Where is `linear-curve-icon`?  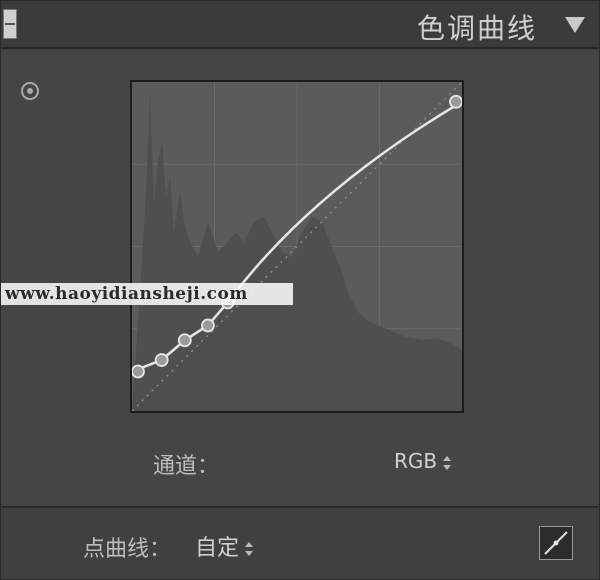
linear-curve-icon is located at coordinates (556, 543).